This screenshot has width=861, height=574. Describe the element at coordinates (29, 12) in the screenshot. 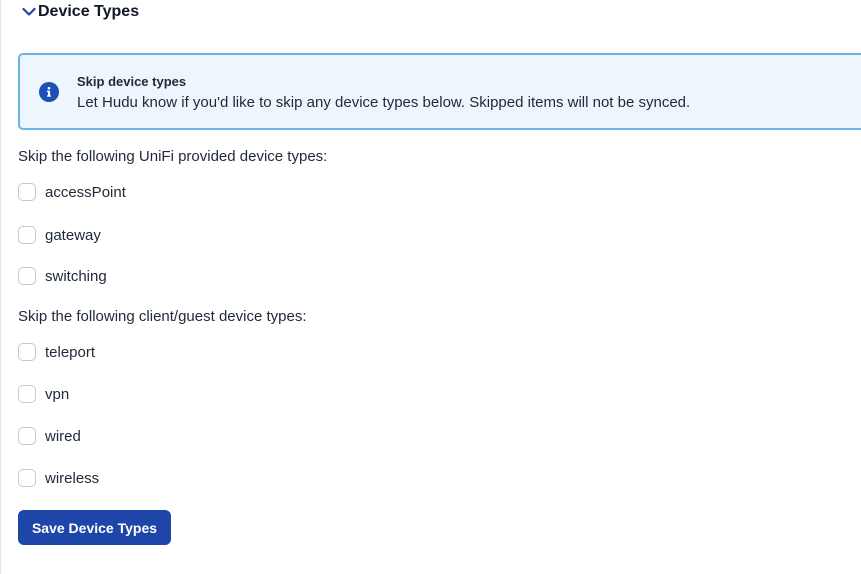

I see `chevron-down-icon` at that location.